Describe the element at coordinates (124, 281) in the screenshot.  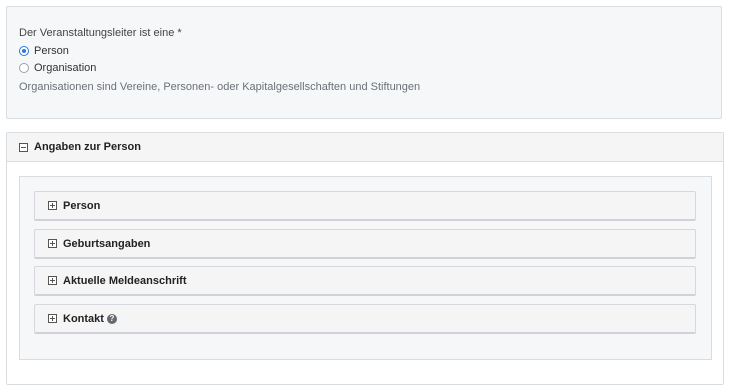
I see `section-current-address-label: Aktuelle Meldeanschrift` at that location.